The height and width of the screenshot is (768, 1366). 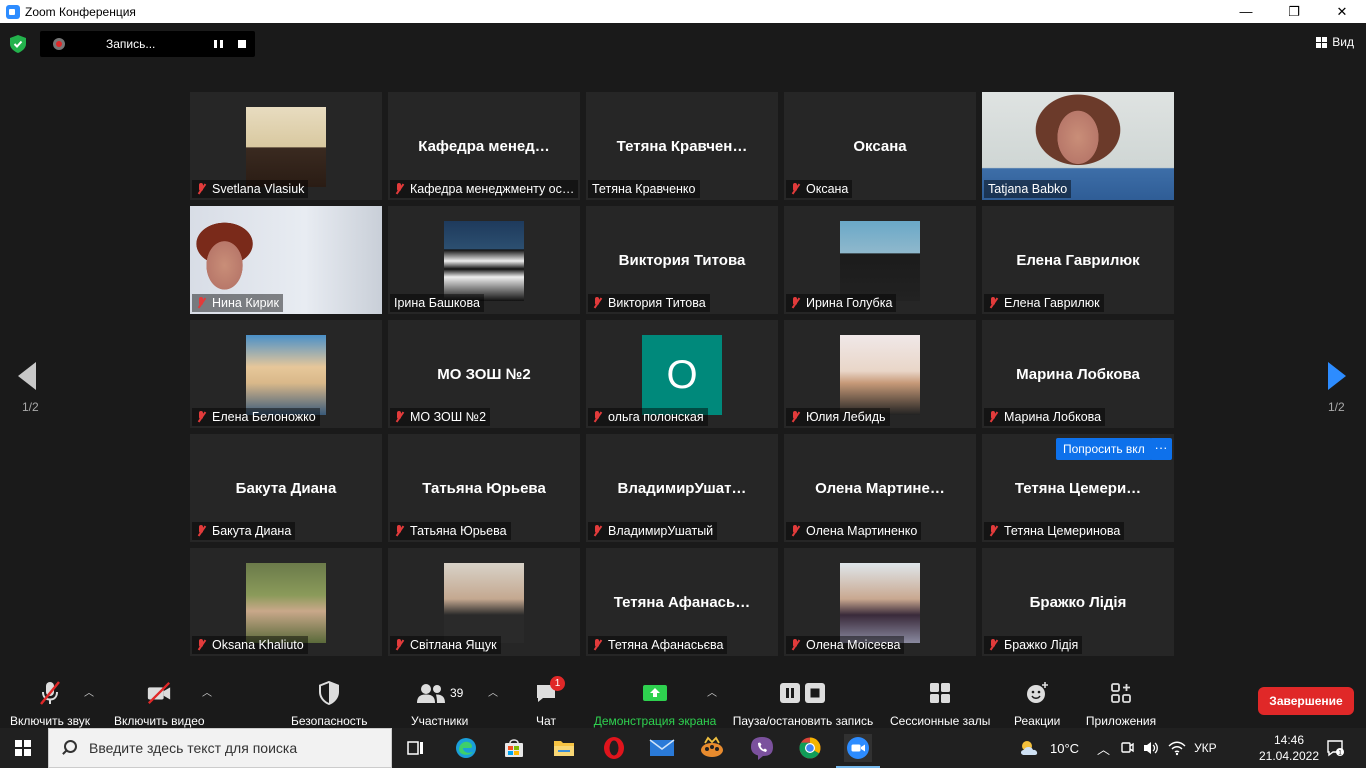 I want to click on task-view-icon, so click(x=416, y=748).